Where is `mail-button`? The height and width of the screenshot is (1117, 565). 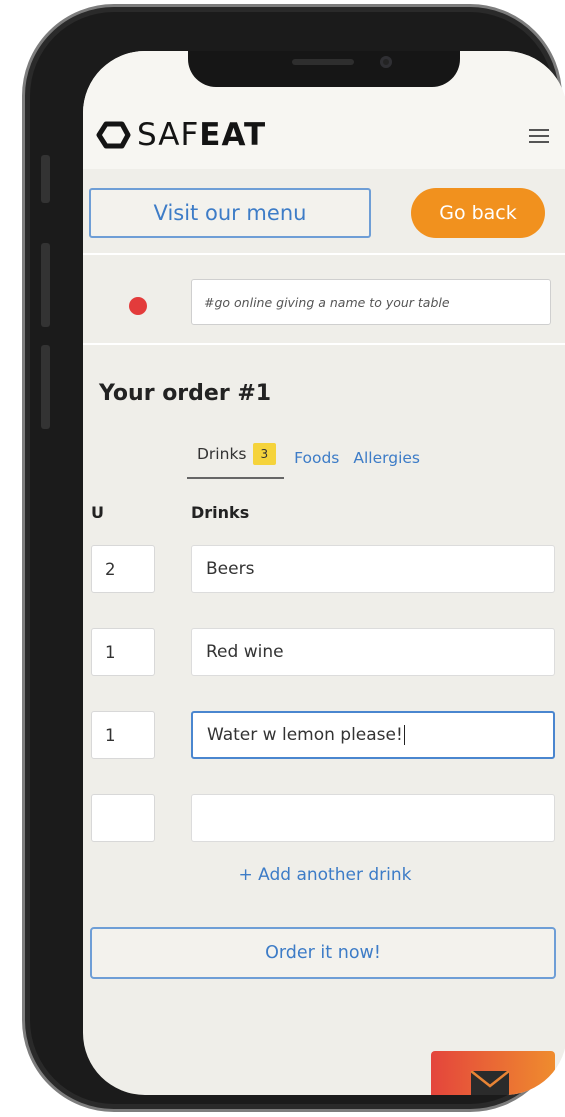
mail-button is located at coordinates (493, 1073).